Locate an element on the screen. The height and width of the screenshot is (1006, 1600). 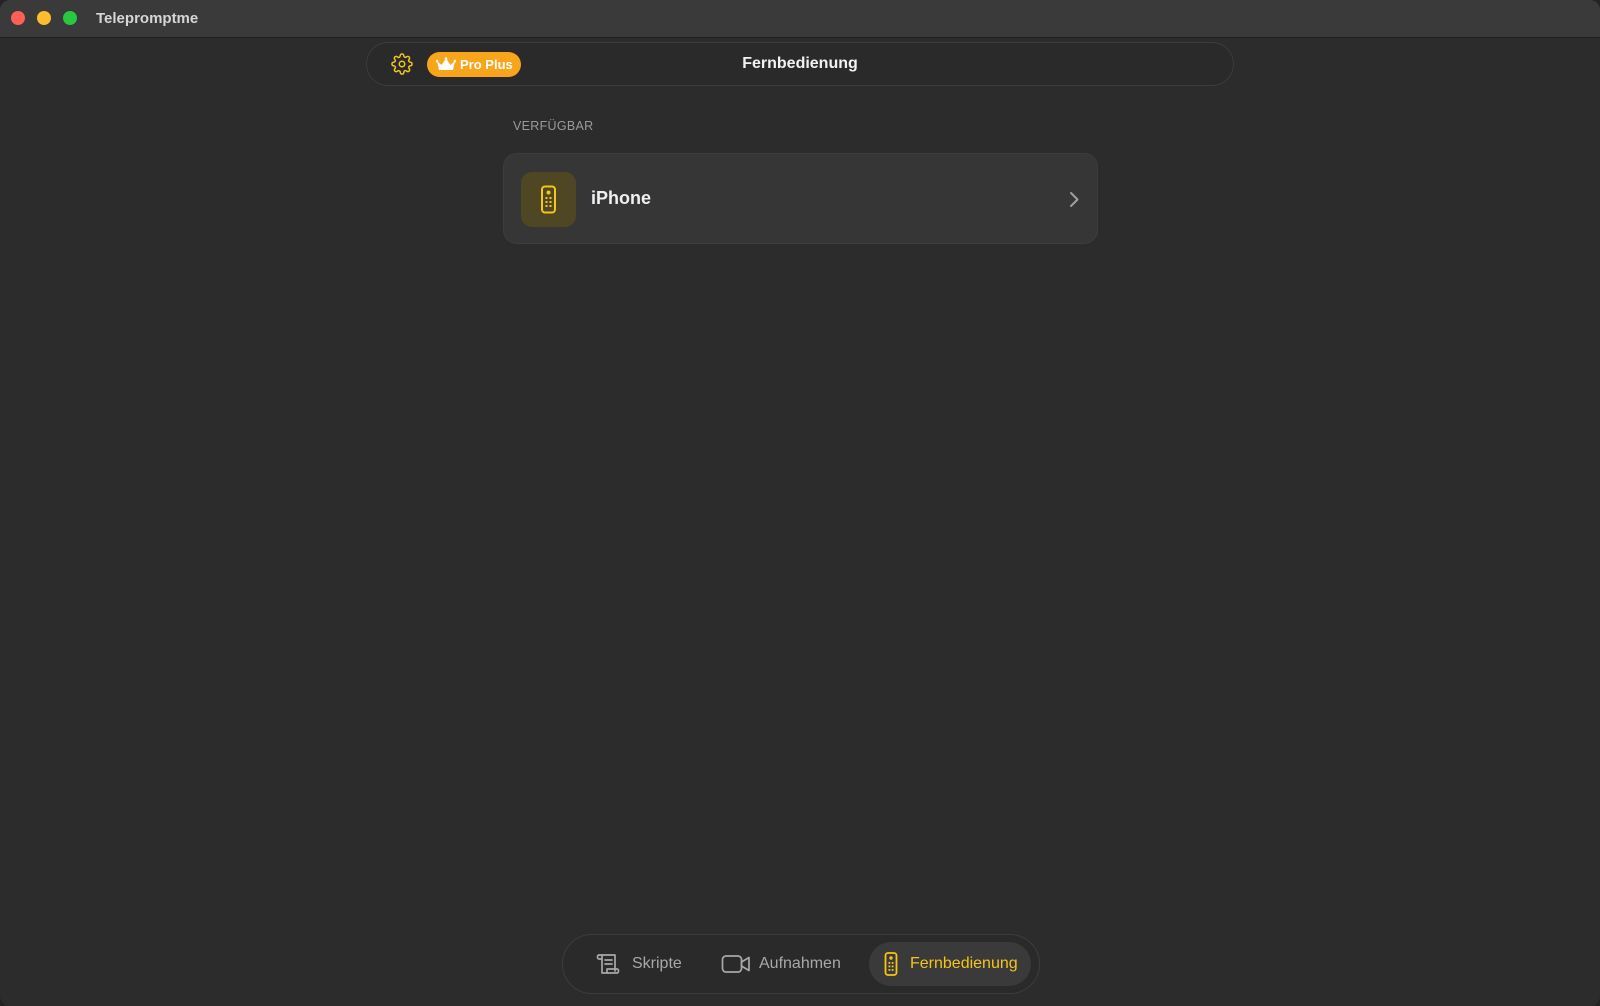
tab-remote-control-label: Fernbedienung is located at coordinates (964, 963).